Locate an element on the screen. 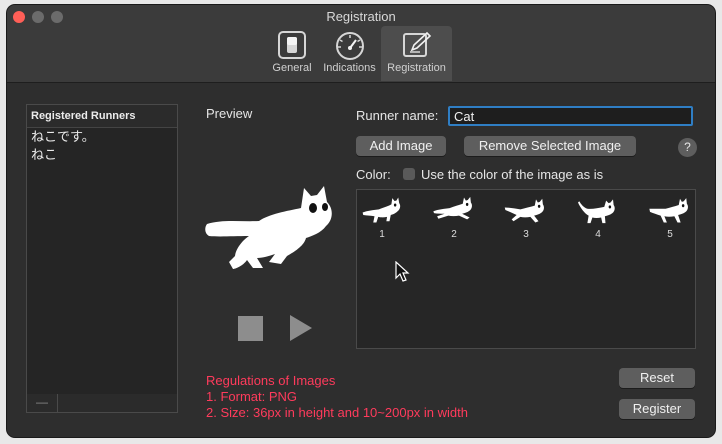  tab-general-label: General is located at coordinates (292, 68).